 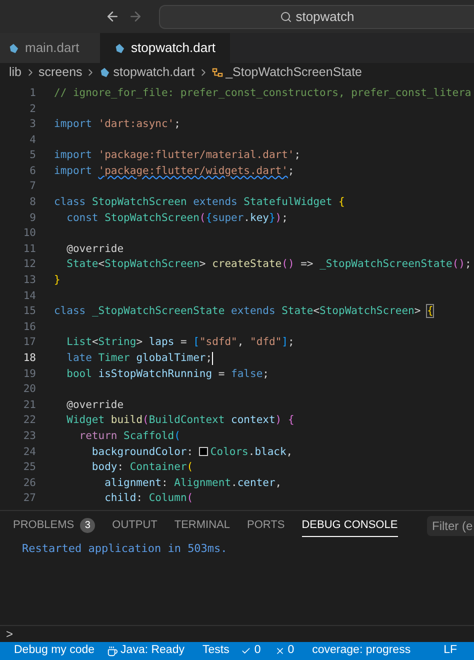 I want to click on breadcrumb-item: lib, so click(x=15, y=72).